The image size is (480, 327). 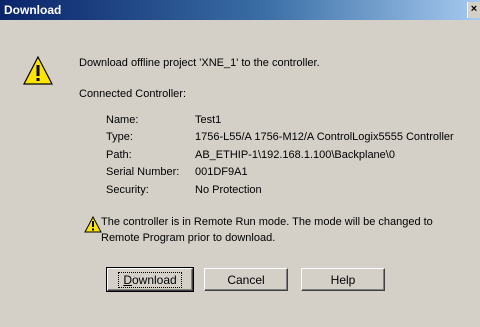 What do you see at coordinates (119, 155) in the screenshot?
I see `path-label: Path:` at bounding box center [119, 155].